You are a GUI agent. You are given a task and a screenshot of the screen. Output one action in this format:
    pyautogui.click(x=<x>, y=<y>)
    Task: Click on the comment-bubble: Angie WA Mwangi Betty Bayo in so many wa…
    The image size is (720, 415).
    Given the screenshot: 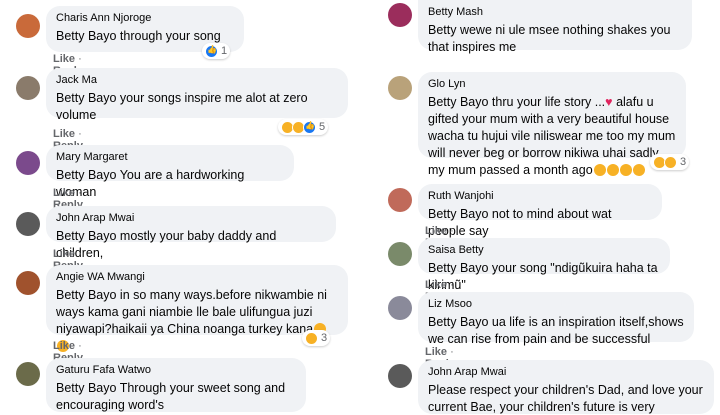 What is the action you would take?
    pyautogui.click(x=197, y=308)
    